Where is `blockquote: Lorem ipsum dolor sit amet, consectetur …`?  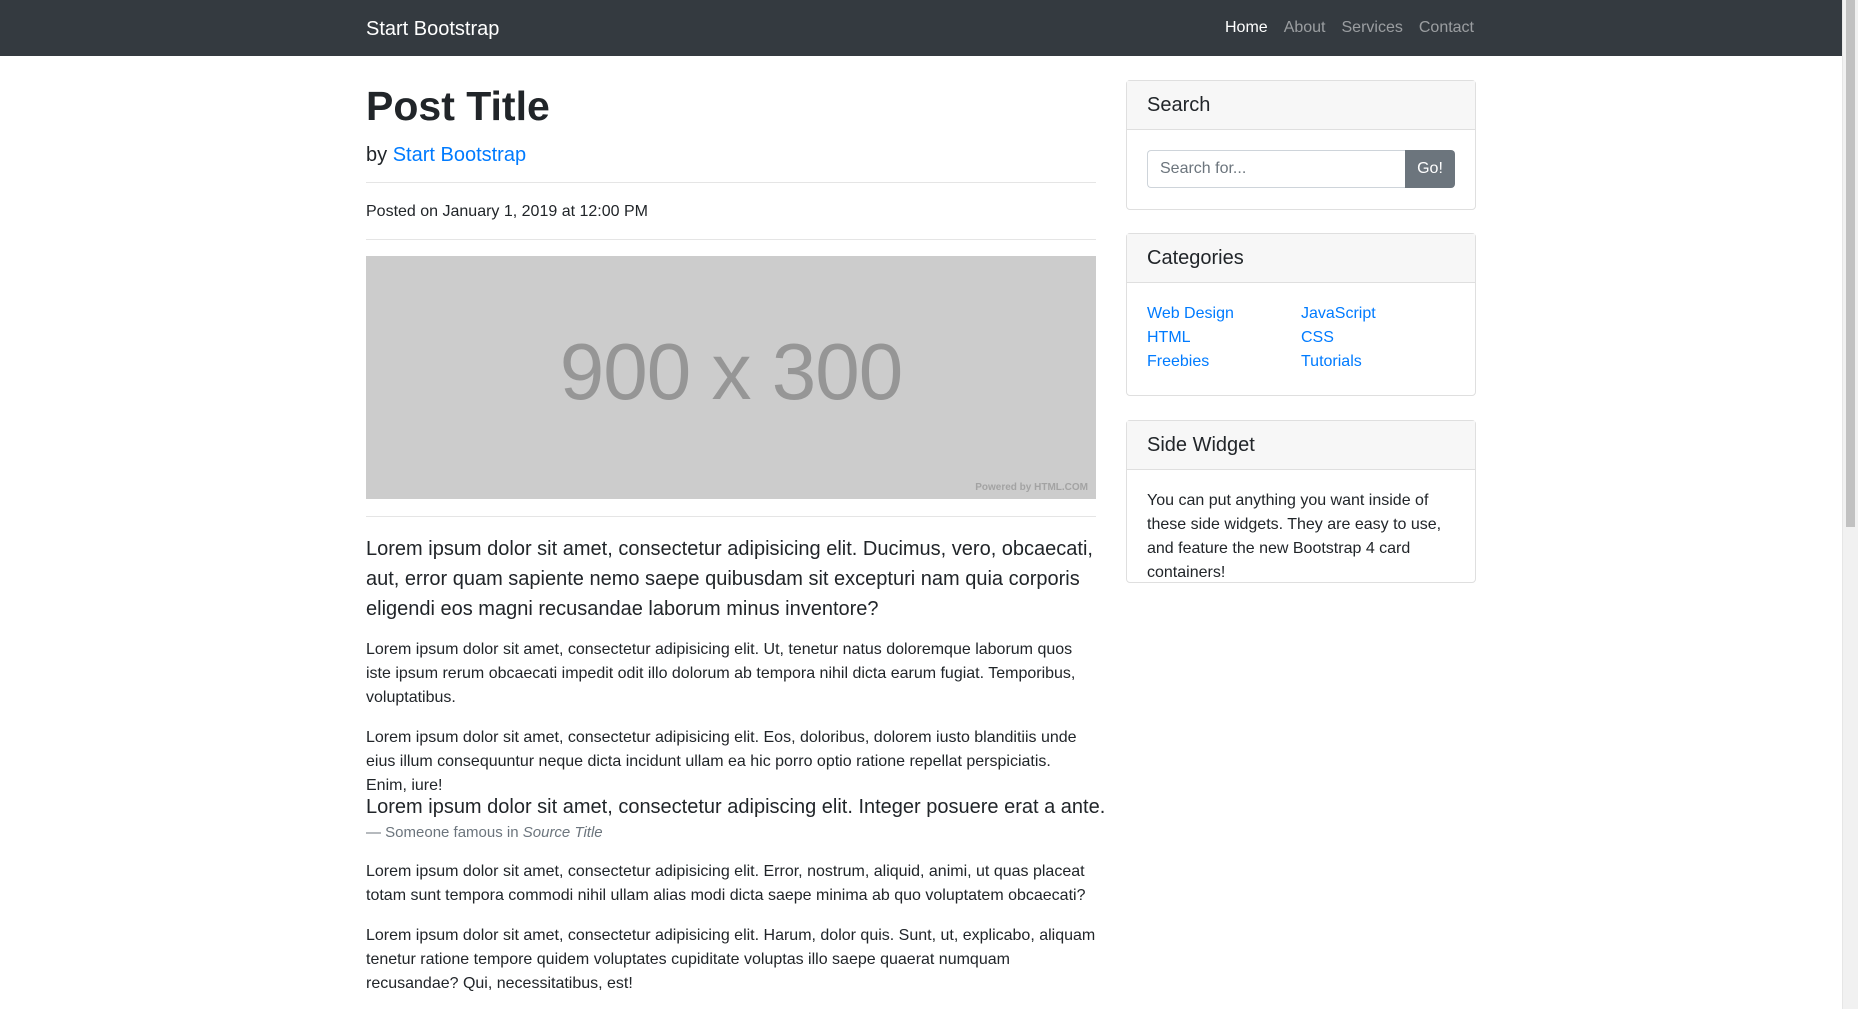
blockquote: Lorem ipsum dolor sit amet, consectetur … is located at coordinates (736, 807).